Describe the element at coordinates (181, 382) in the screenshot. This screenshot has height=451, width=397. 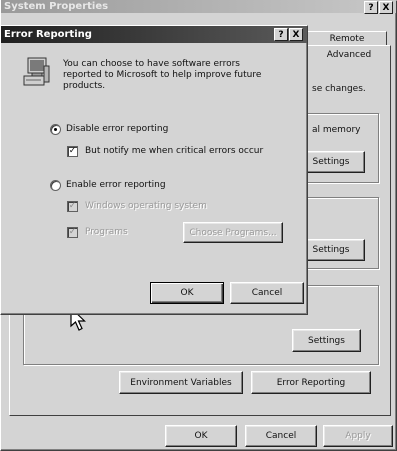
I see `environment-variables-button: Environment Variables` at that location.